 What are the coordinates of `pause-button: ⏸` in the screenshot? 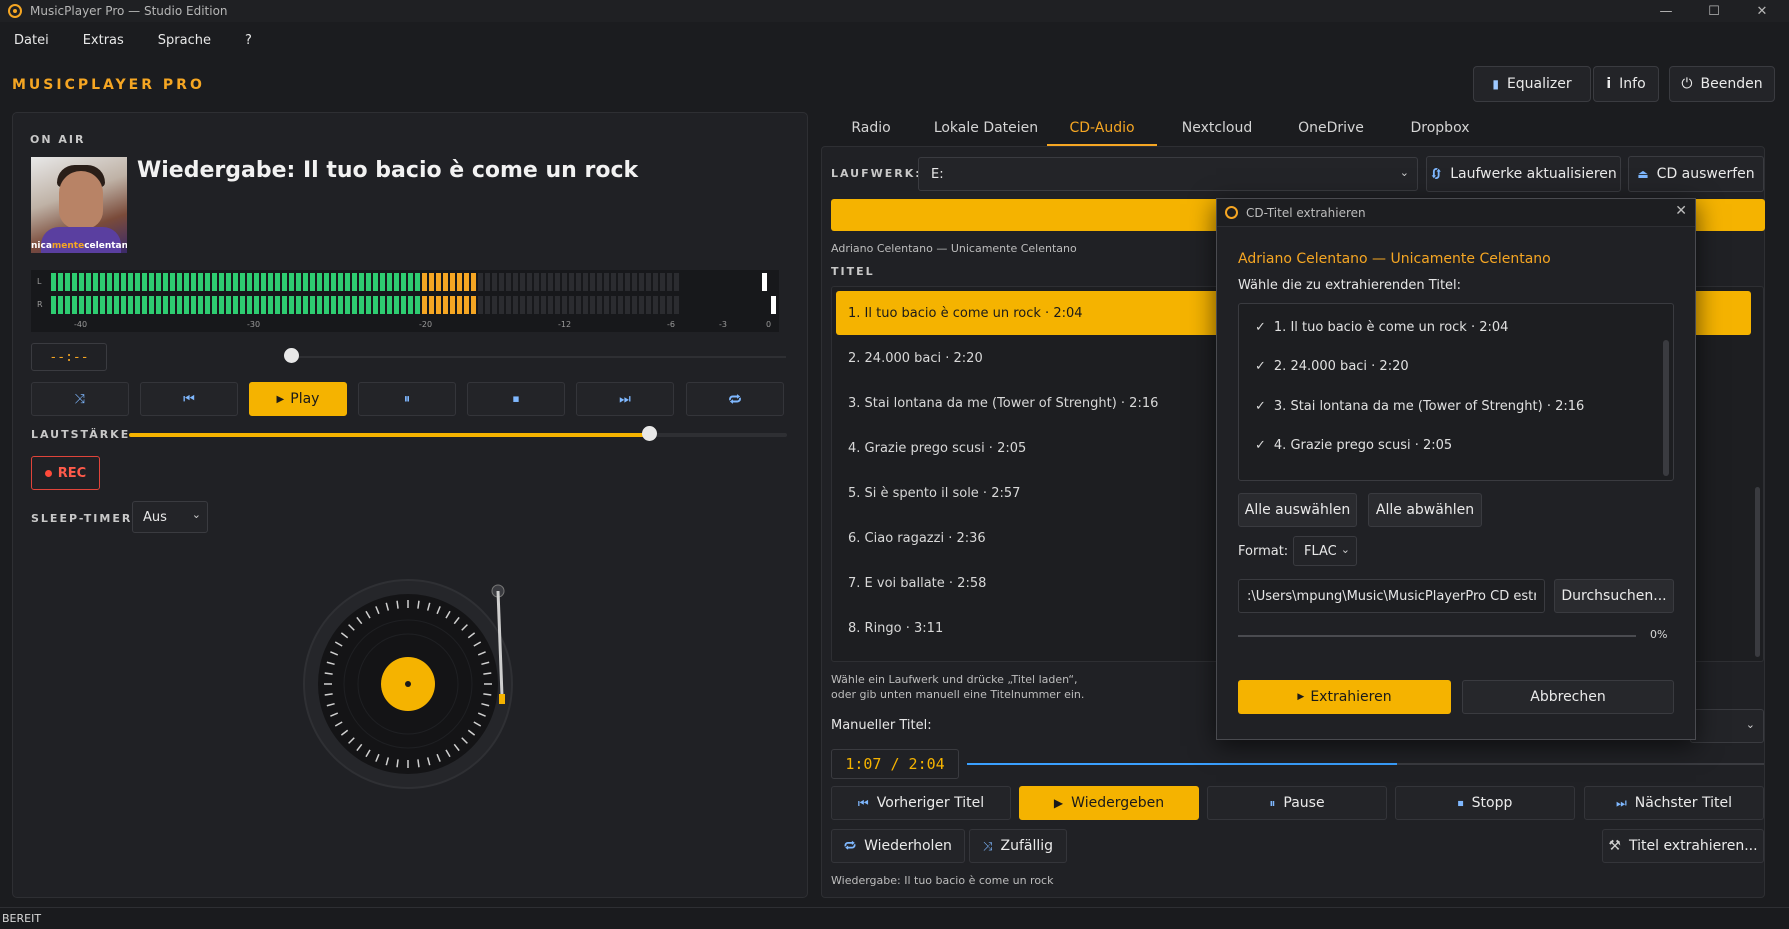 It's located at (407, 399).